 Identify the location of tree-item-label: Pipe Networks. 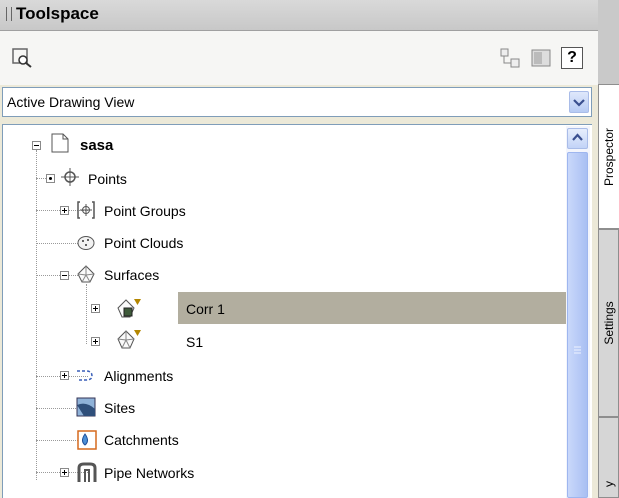
(149, 473).